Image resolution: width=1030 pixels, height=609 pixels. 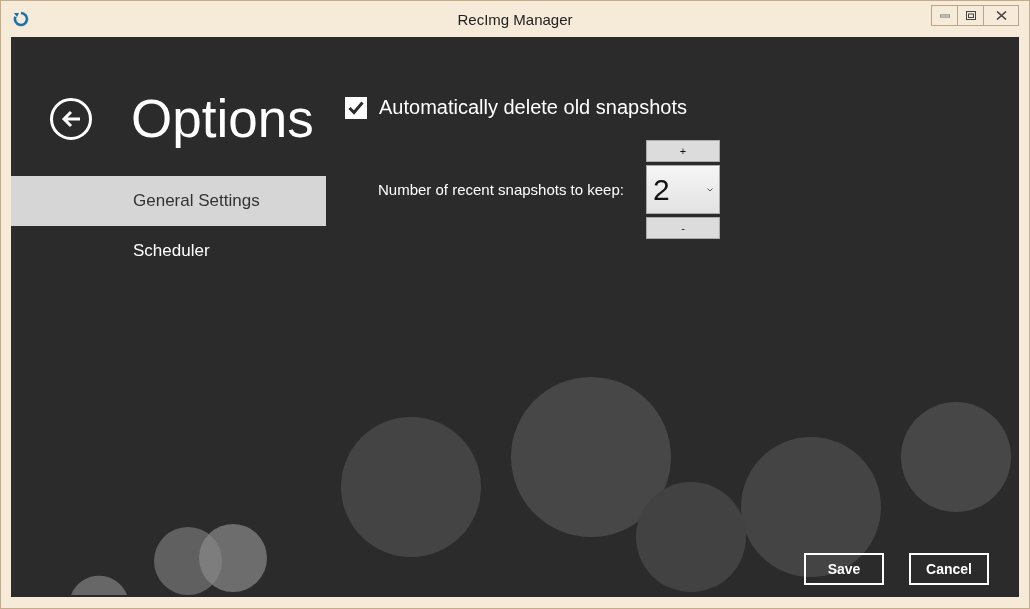 I want to click on close-icon, so click(x=1001, y=15).